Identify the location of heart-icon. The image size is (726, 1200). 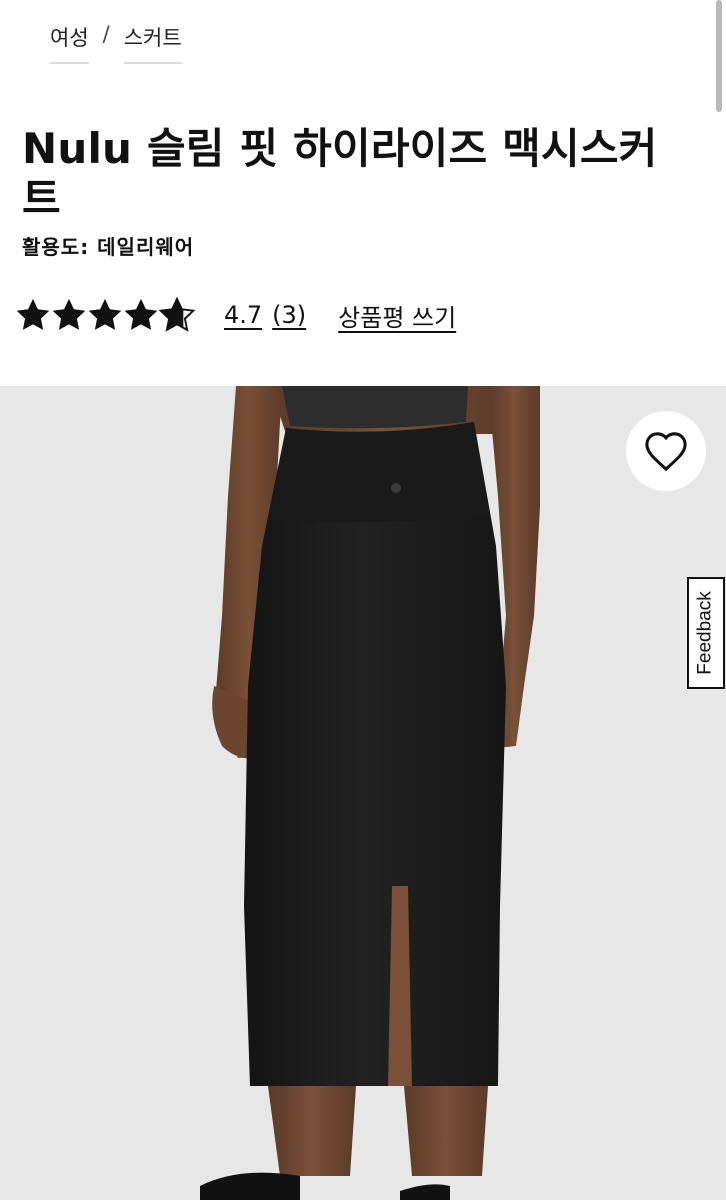
(666, 452).